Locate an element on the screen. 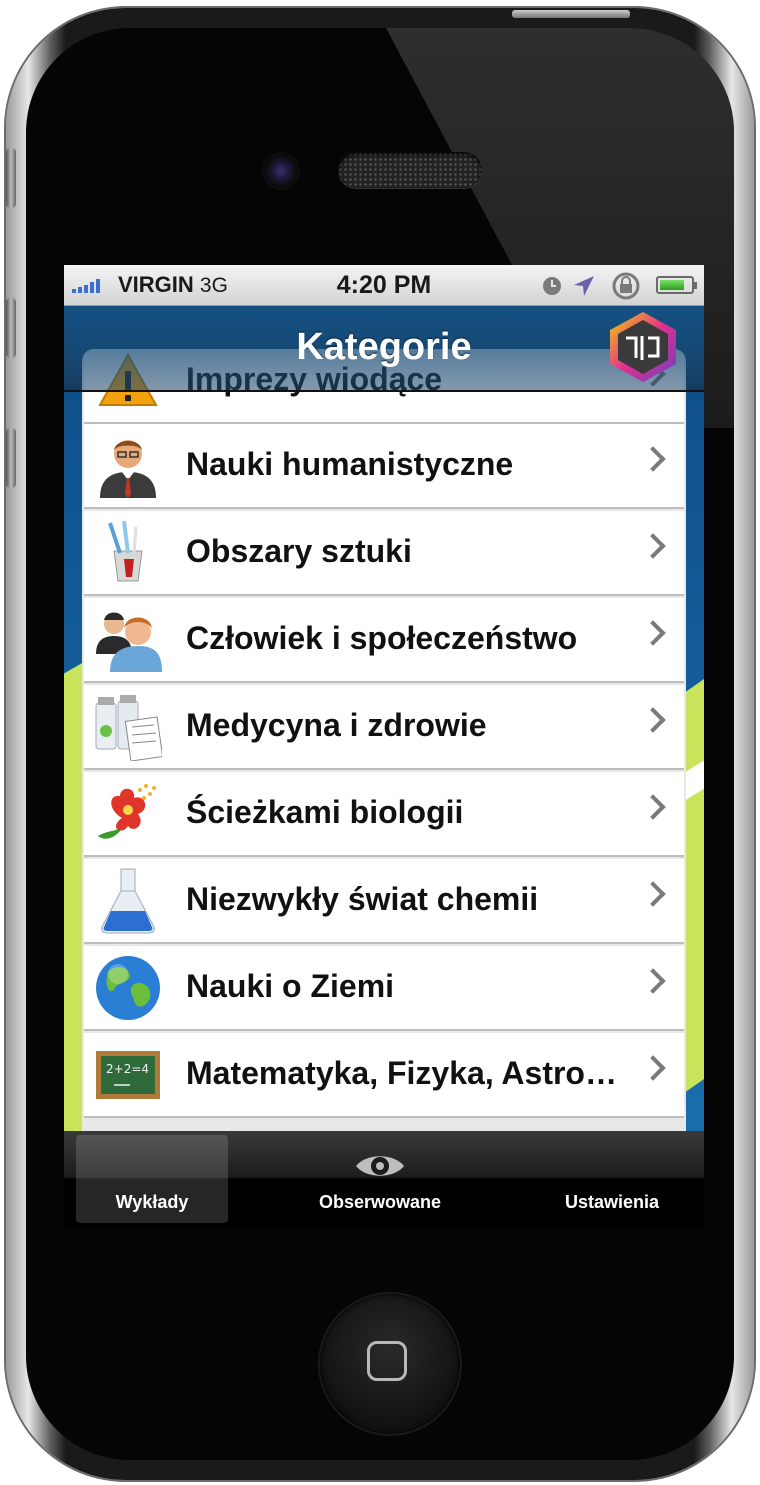 This screenshot has height=1485, width=760. paint-brush-cup-icon is located at coordinates (125, 551).